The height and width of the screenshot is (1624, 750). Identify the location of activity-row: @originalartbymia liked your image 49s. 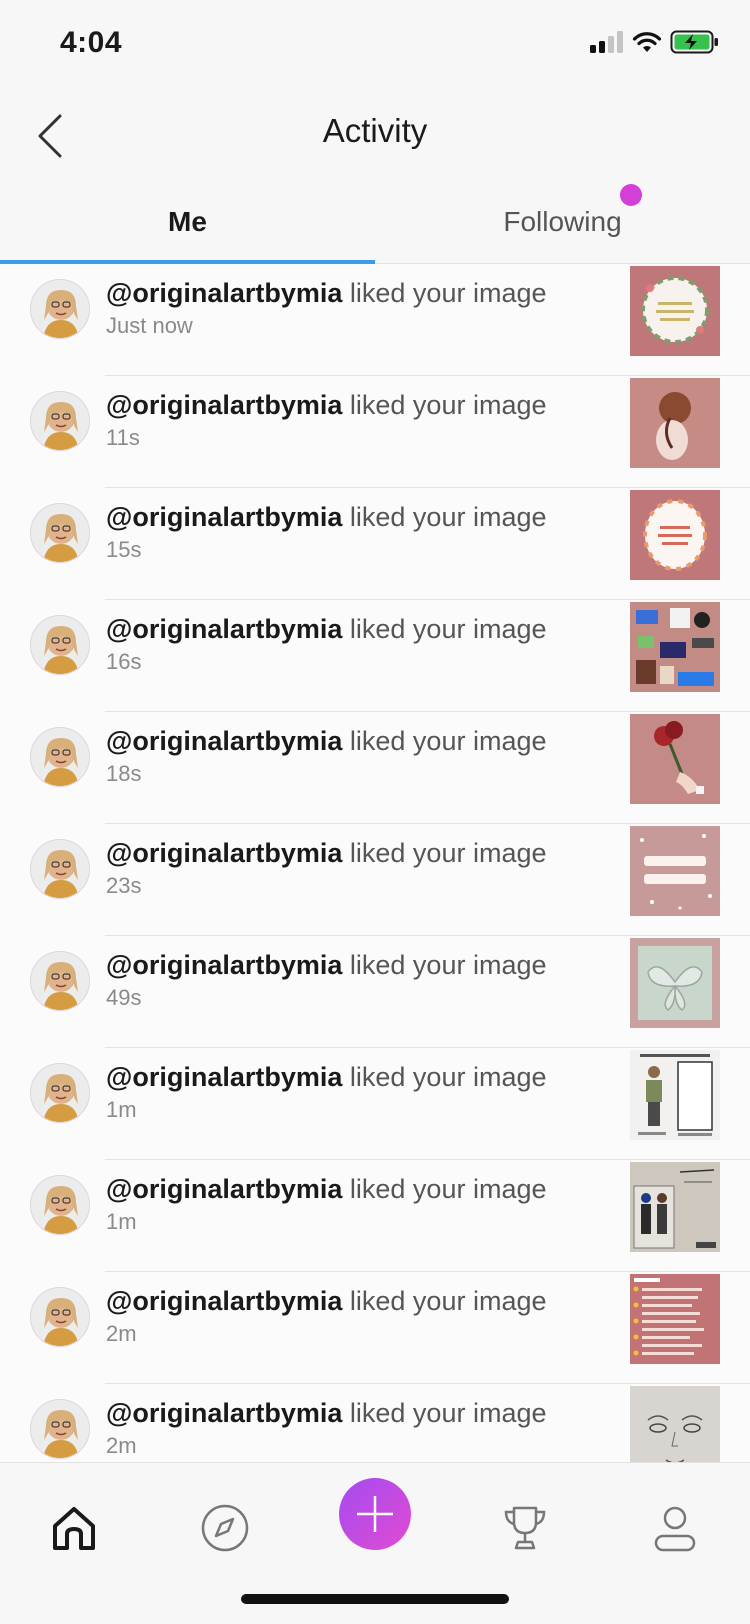
(375, 992).